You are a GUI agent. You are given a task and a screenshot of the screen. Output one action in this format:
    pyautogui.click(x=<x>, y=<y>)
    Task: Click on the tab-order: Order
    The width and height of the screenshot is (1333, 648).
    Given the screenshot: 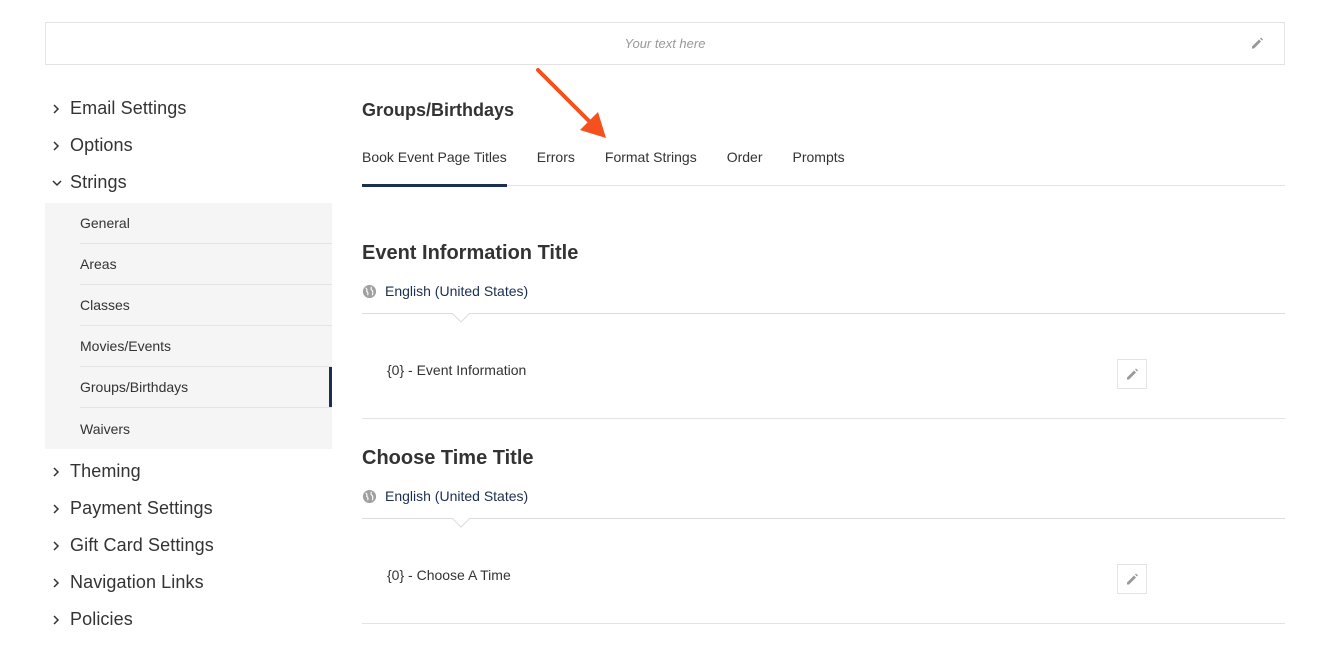 What is the action you would take?
    pyautogui.click(x=745, y=158)
    